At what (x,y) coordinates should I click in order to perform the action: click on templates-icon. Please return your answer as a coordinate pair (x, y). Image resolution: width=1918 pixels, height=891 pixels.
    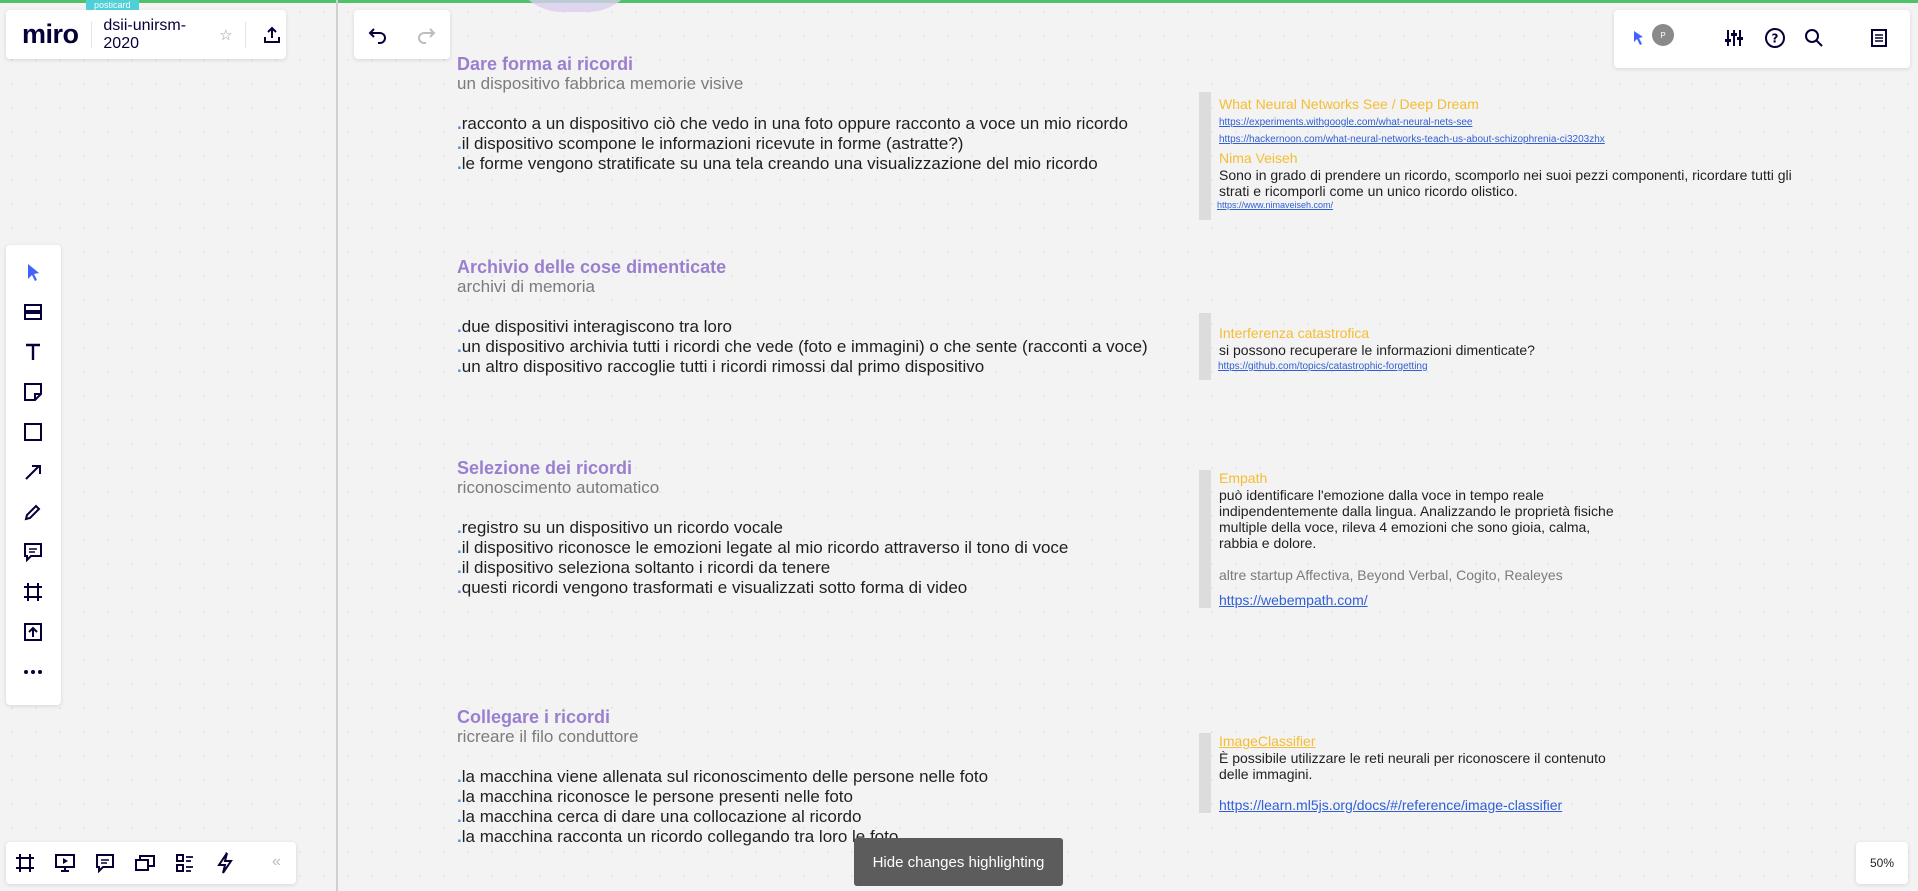
    Looking at the image, I should click on (33, 312).